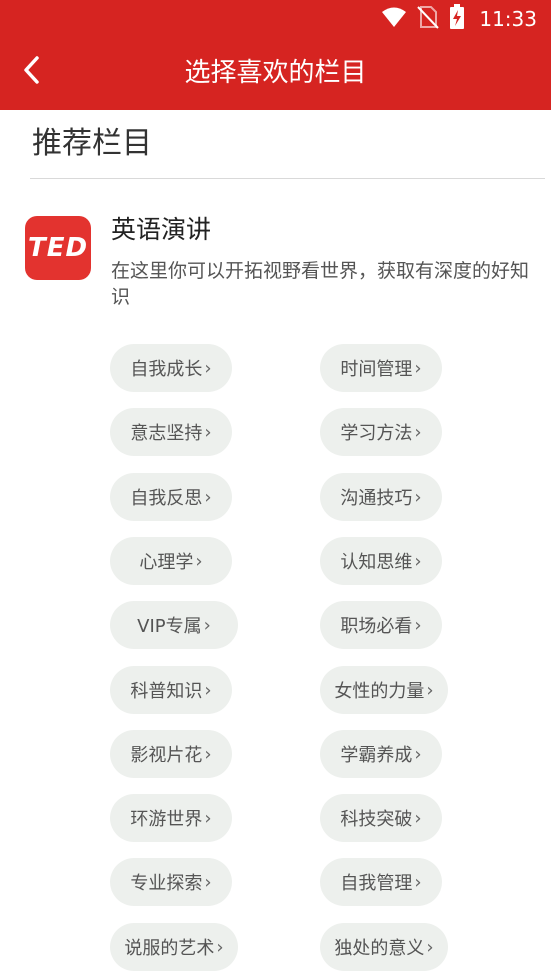 The height and width of the screenshot is (979, 551). What do you see at coordinates (376, 498) in the screenshot?
I see `tag-label: 沟通技巧` at bounding box center [376, 498].